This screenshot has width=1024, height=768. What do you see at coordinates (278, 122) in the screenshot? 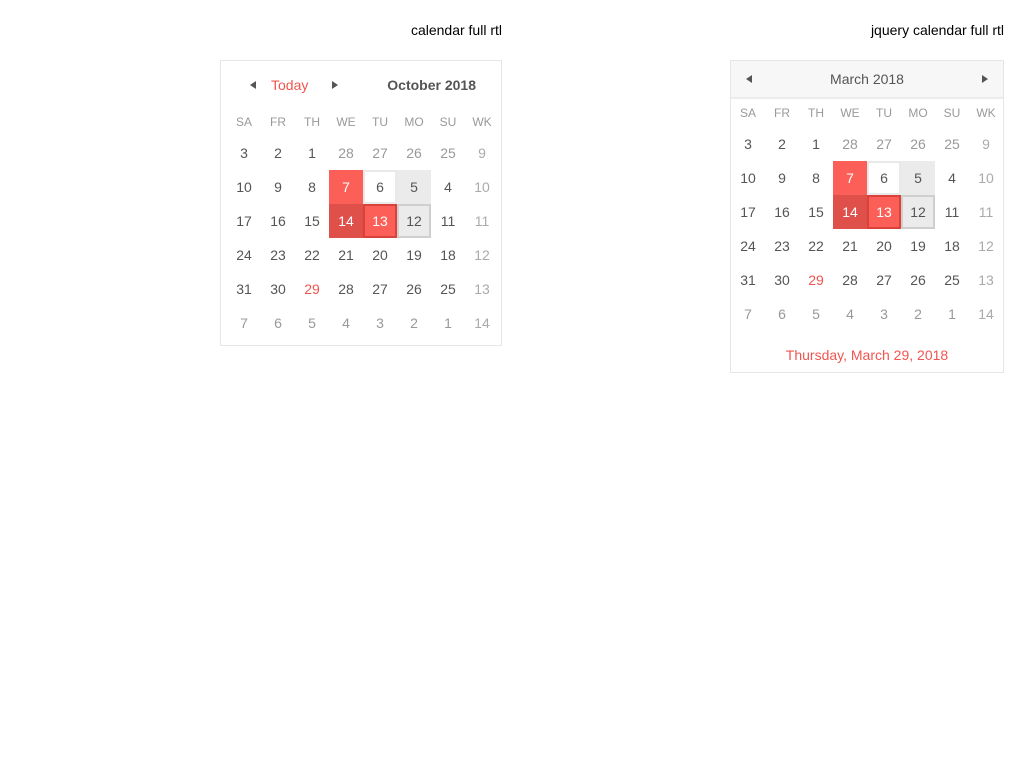
I see `weekday-label: FR` at bounding box center [278, 122].